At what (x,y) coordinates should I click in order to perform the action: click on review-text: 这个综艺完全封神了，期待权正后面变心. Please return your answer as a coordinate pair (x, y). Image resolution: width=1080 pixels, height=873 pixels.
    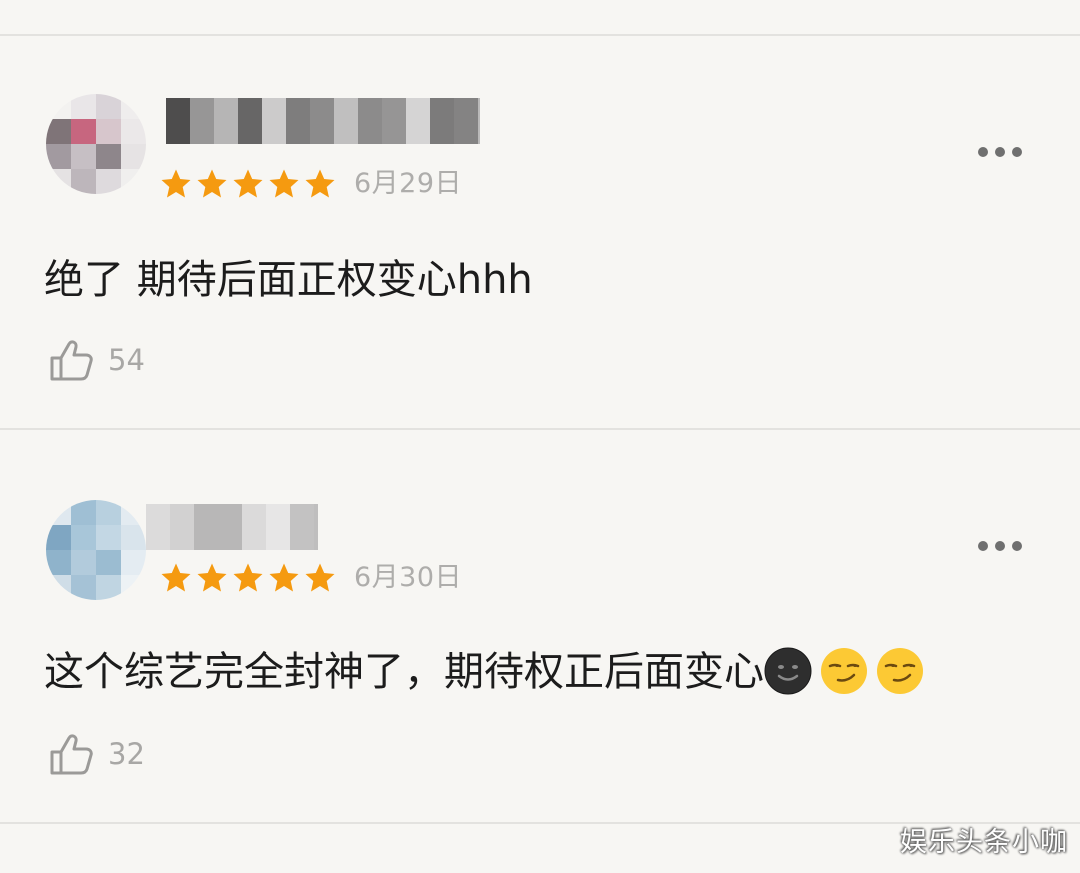
    Looking at the image, I should click on (484, 671).